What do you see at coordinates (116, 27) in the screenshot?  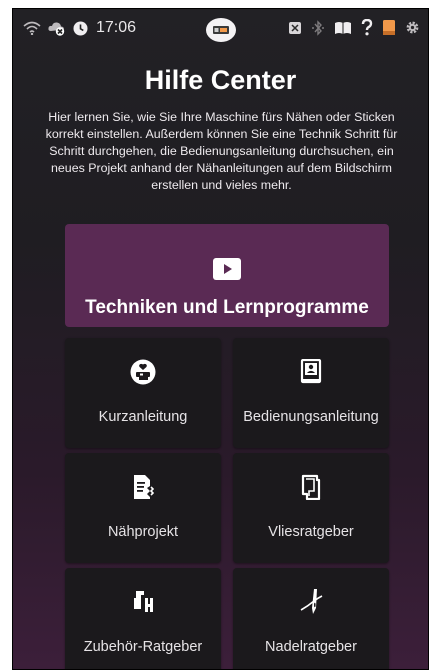 I see `status-time: 17:06` at bounding box center [116, 27].